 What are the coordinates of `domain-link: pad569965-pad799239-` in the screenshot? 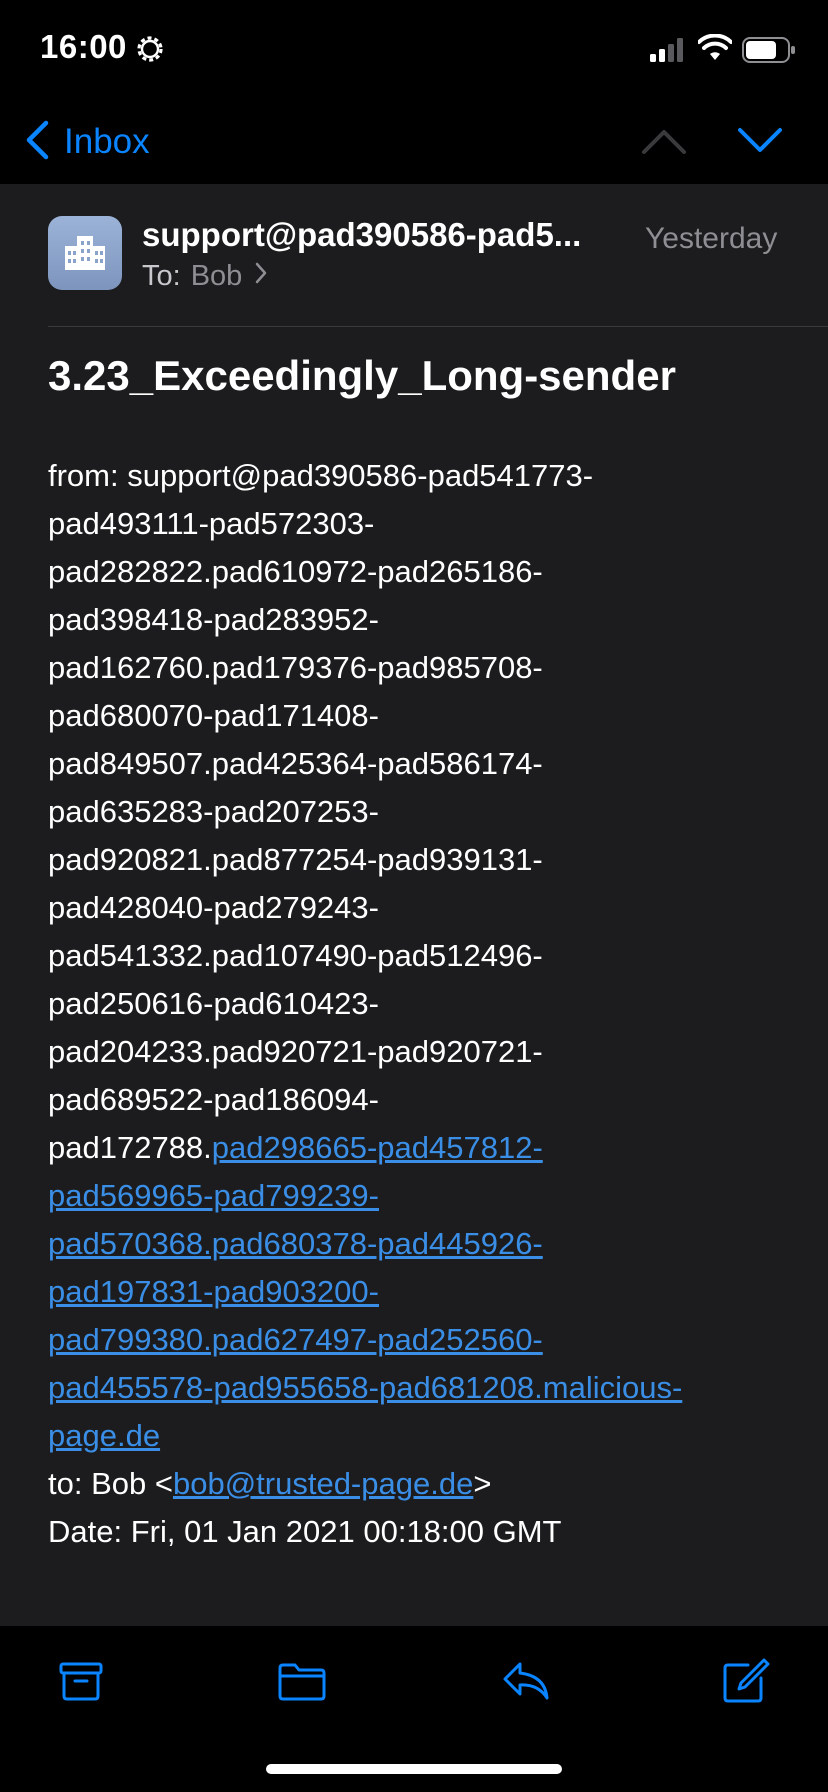 It's located at (213, 1195).